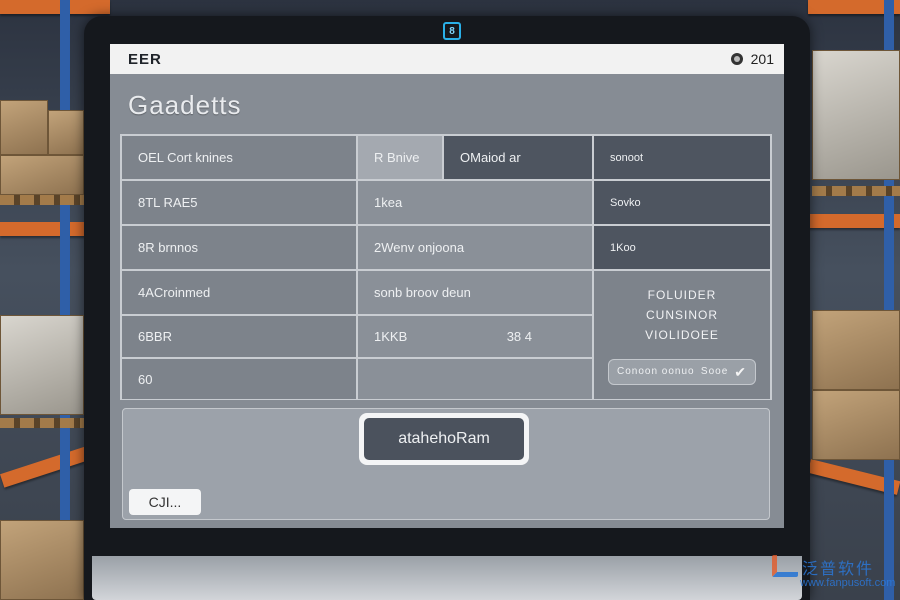  Describe the element at coordinates (391, 336) in the screenshot. I see `cell-text: 1KKB` at that location.